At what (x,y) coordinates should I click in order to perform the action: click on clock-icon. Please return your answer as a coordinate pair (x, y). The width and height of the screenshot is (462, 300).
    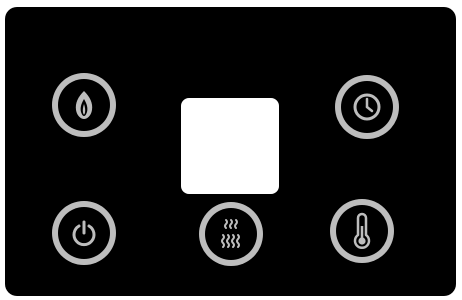
    Looking at the image, I should click on (367, 107).